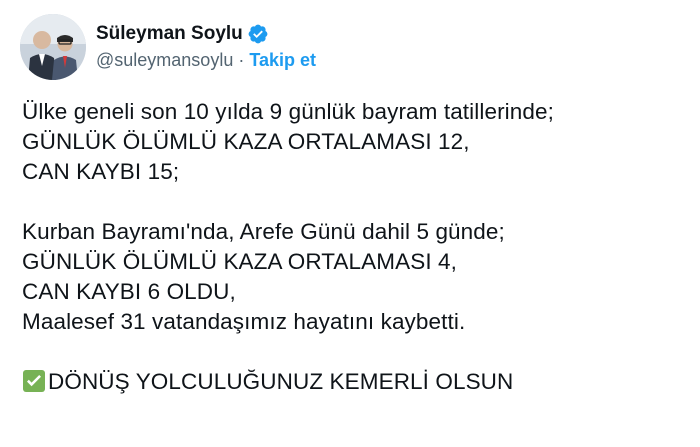 Image resolution: width=700 pixels, height=447 pixels. I want to click on follow-button: Takip et, so click(282, 60).